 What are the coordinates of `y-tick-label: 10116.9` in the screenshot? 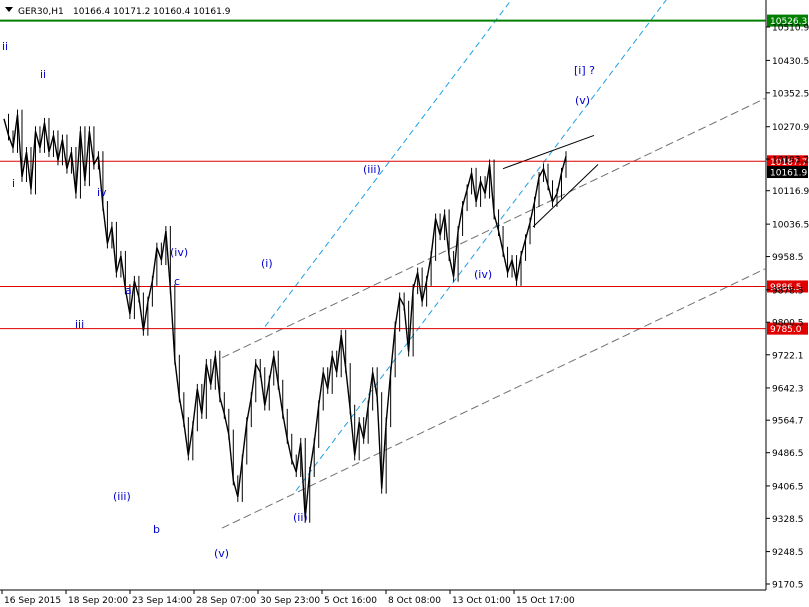 It's located at (790, 192).